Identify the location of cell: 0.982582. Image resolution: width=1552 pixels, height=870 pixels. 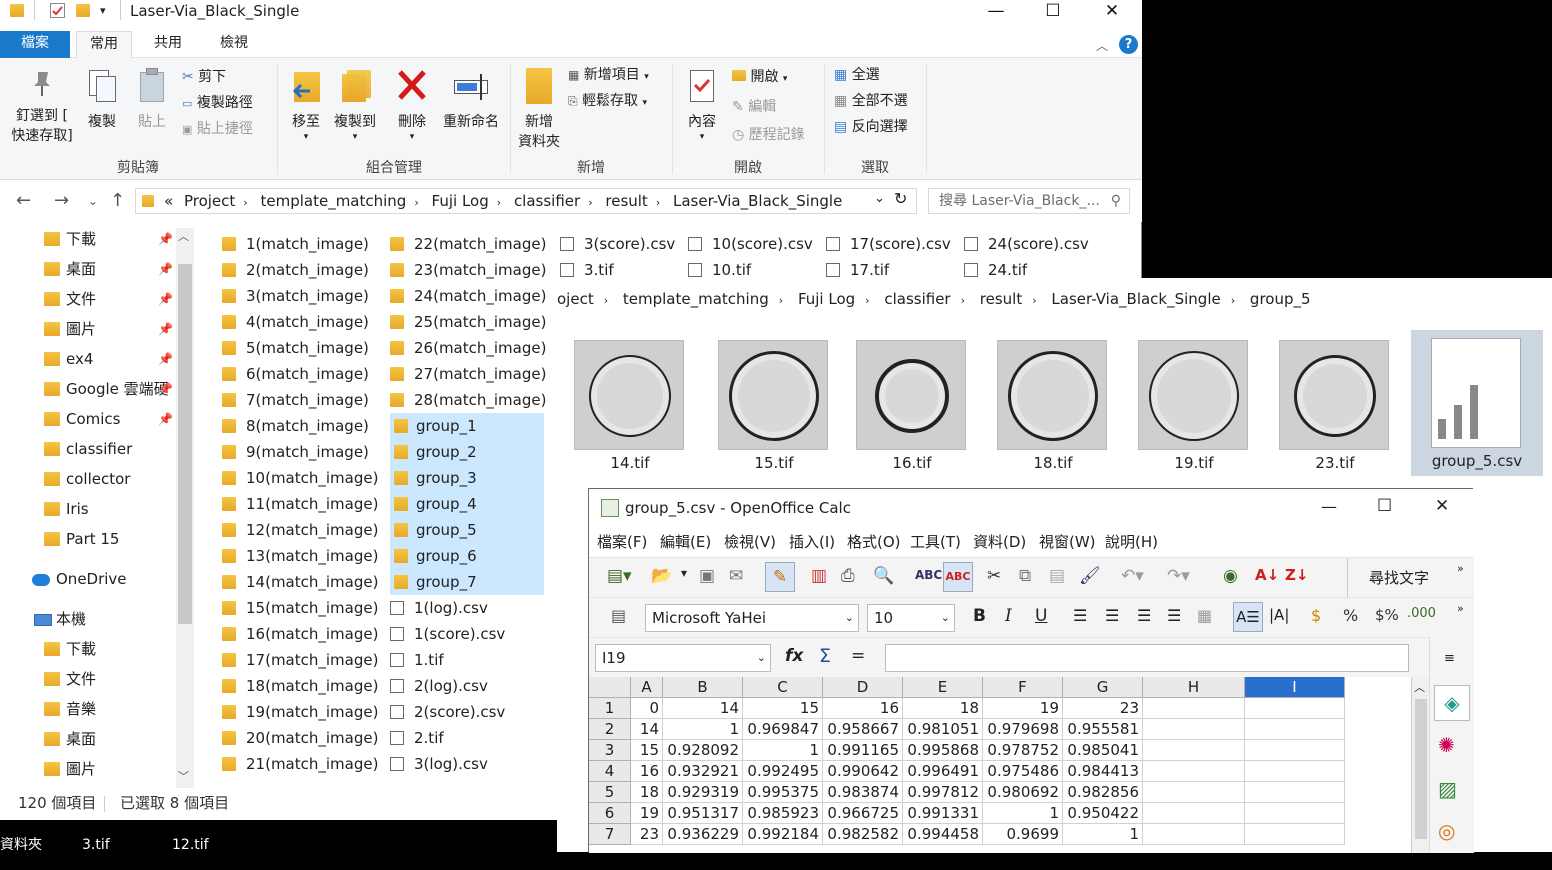
(863, 834).